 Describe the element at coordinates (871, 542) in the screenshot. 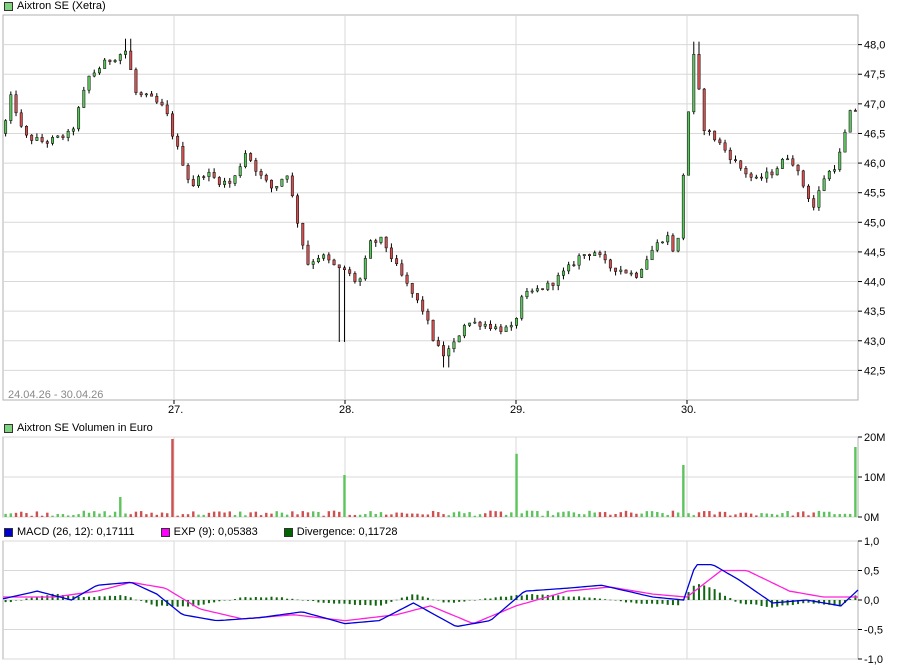

I see `macd-ytick-label: 1,0` at that location.